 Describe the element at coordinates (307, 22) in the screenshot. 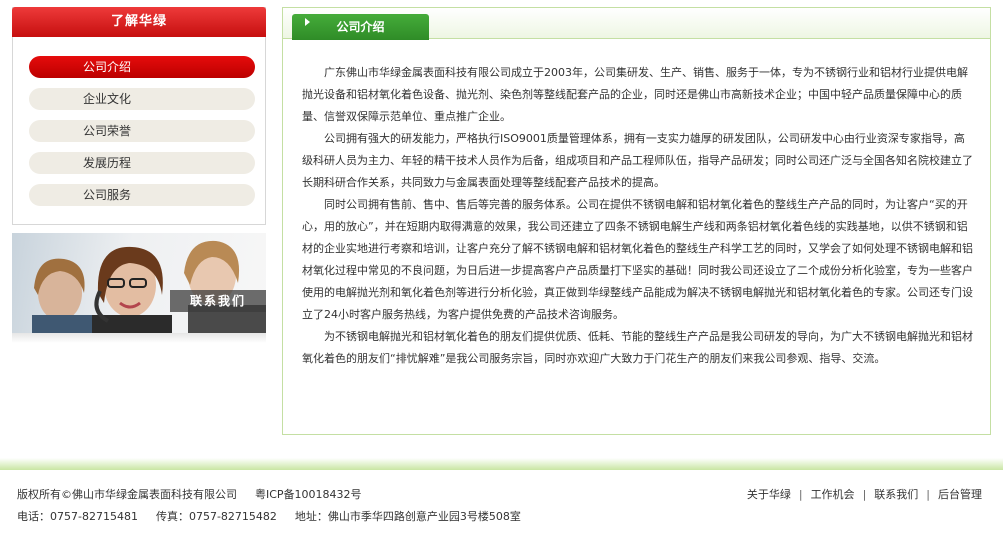

I see `arrow-right-icon` at that location.